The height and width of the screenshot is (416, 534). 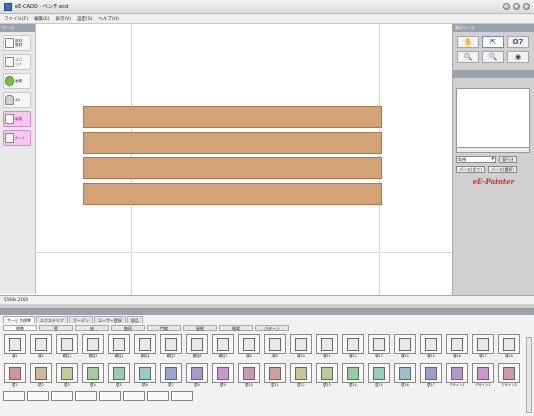 I want to click on depth-button: 奥行き, so click(x=508, y=159).